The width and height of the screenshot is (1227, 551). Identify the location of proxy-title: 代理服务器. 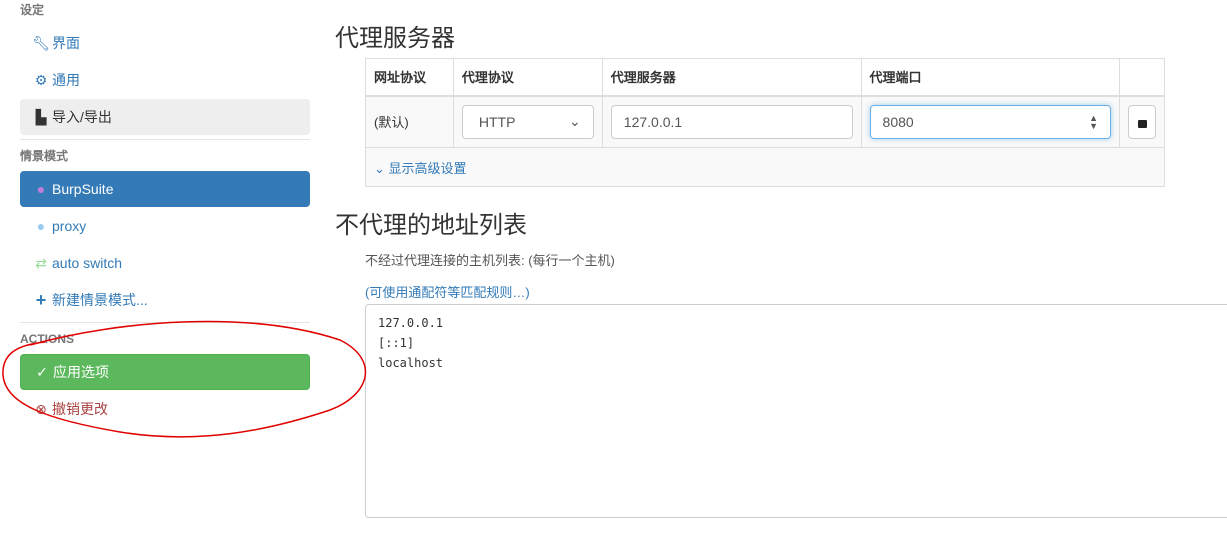
(395, 38).